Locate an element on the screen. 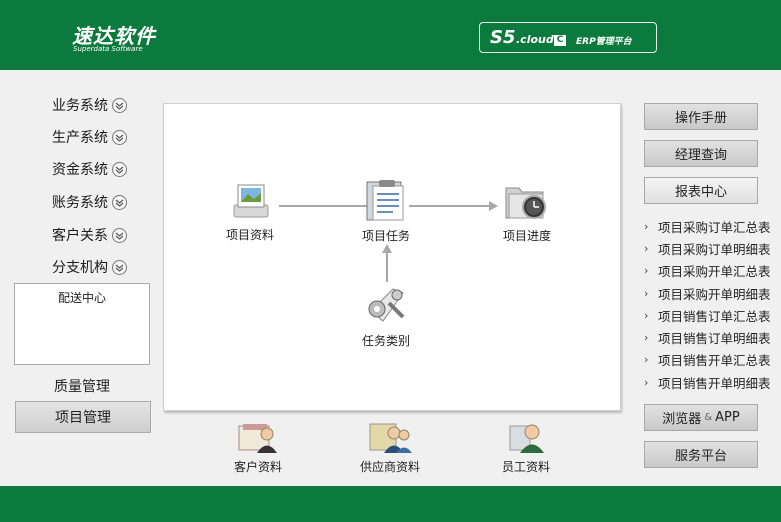  link-customer-data: 客户资料 is located at coordinates (258, 447).